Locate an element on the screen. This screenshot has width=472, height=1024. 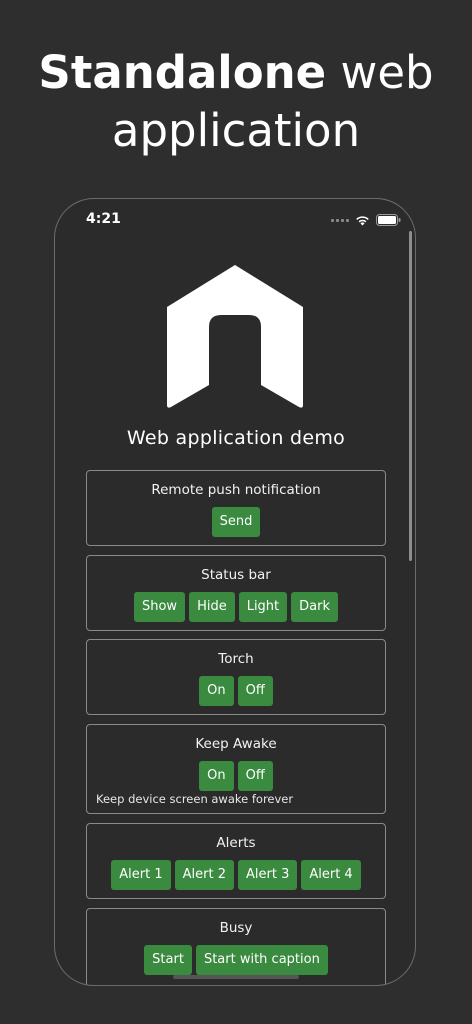
awake-note: Keep device screen awake forever is located at coordinates (195, 799).